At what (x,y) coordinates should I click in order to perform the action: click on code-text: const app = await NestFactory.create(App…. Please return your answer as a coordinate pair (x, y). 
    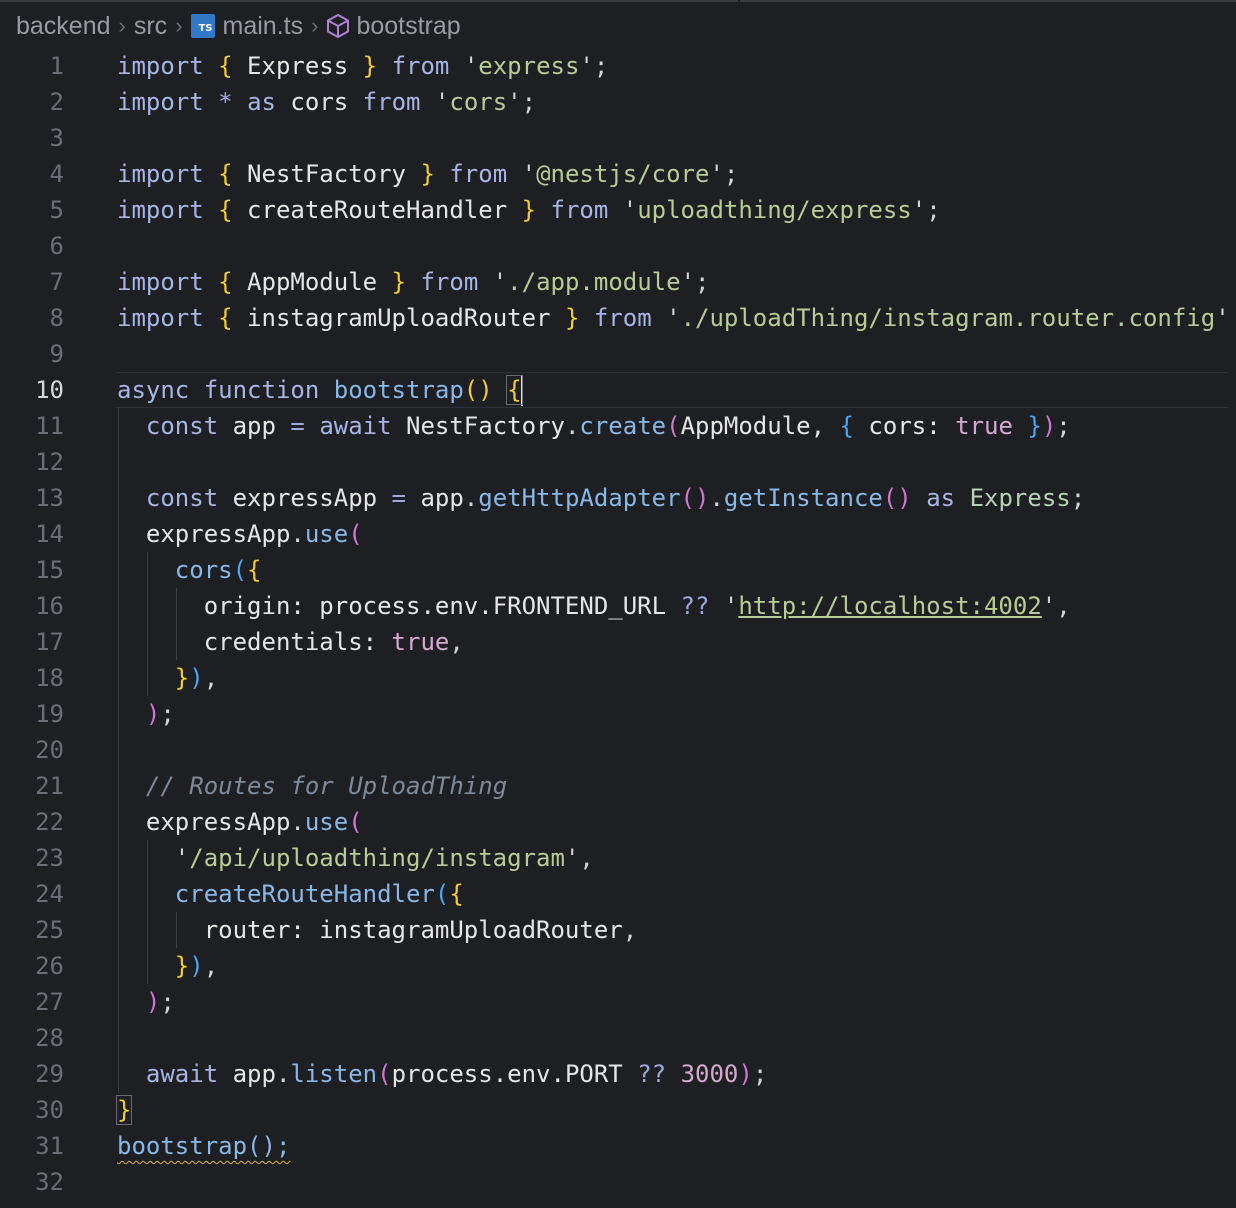
    Looking at the image, I should click on (594, 426).